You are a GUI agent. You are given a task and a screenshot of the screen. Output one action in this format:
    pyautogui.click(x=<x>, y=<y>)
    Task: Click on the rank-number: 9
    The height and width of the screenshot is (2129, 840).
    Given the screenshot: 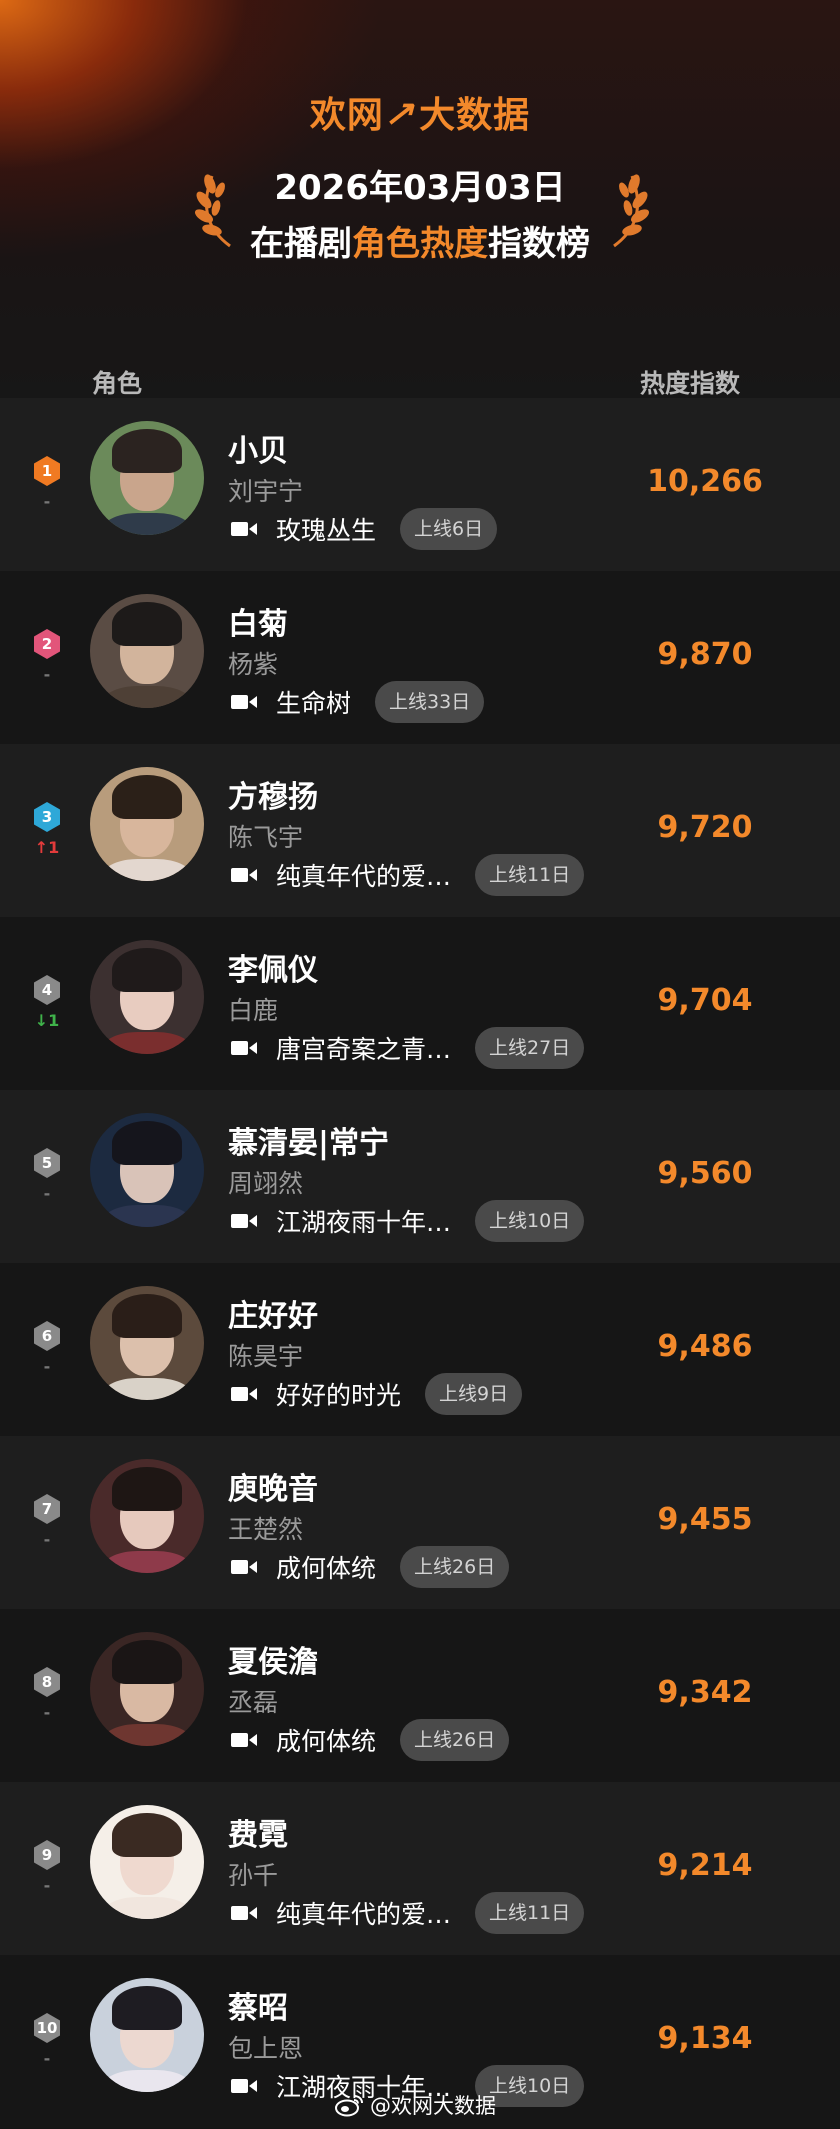 What is the action you would take?
    pyautogui.click(x=47, y=1855)
    